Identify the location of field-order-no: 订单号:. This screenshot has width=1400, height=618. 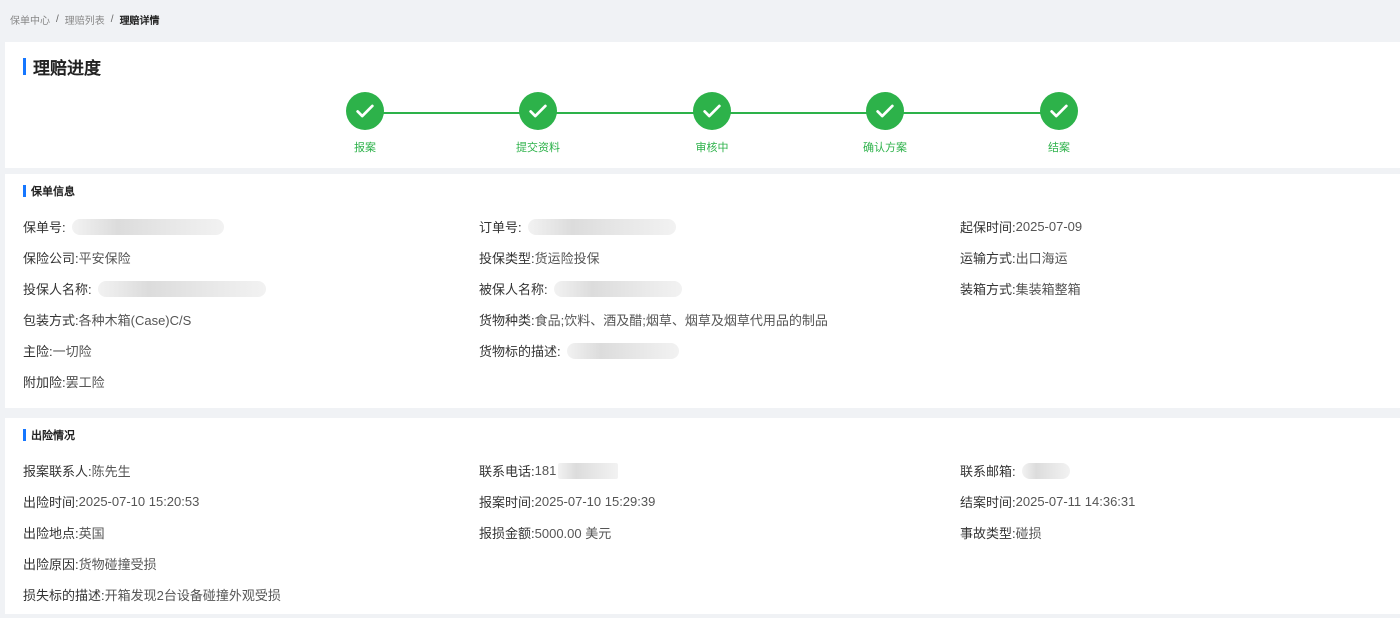
(577, 226).